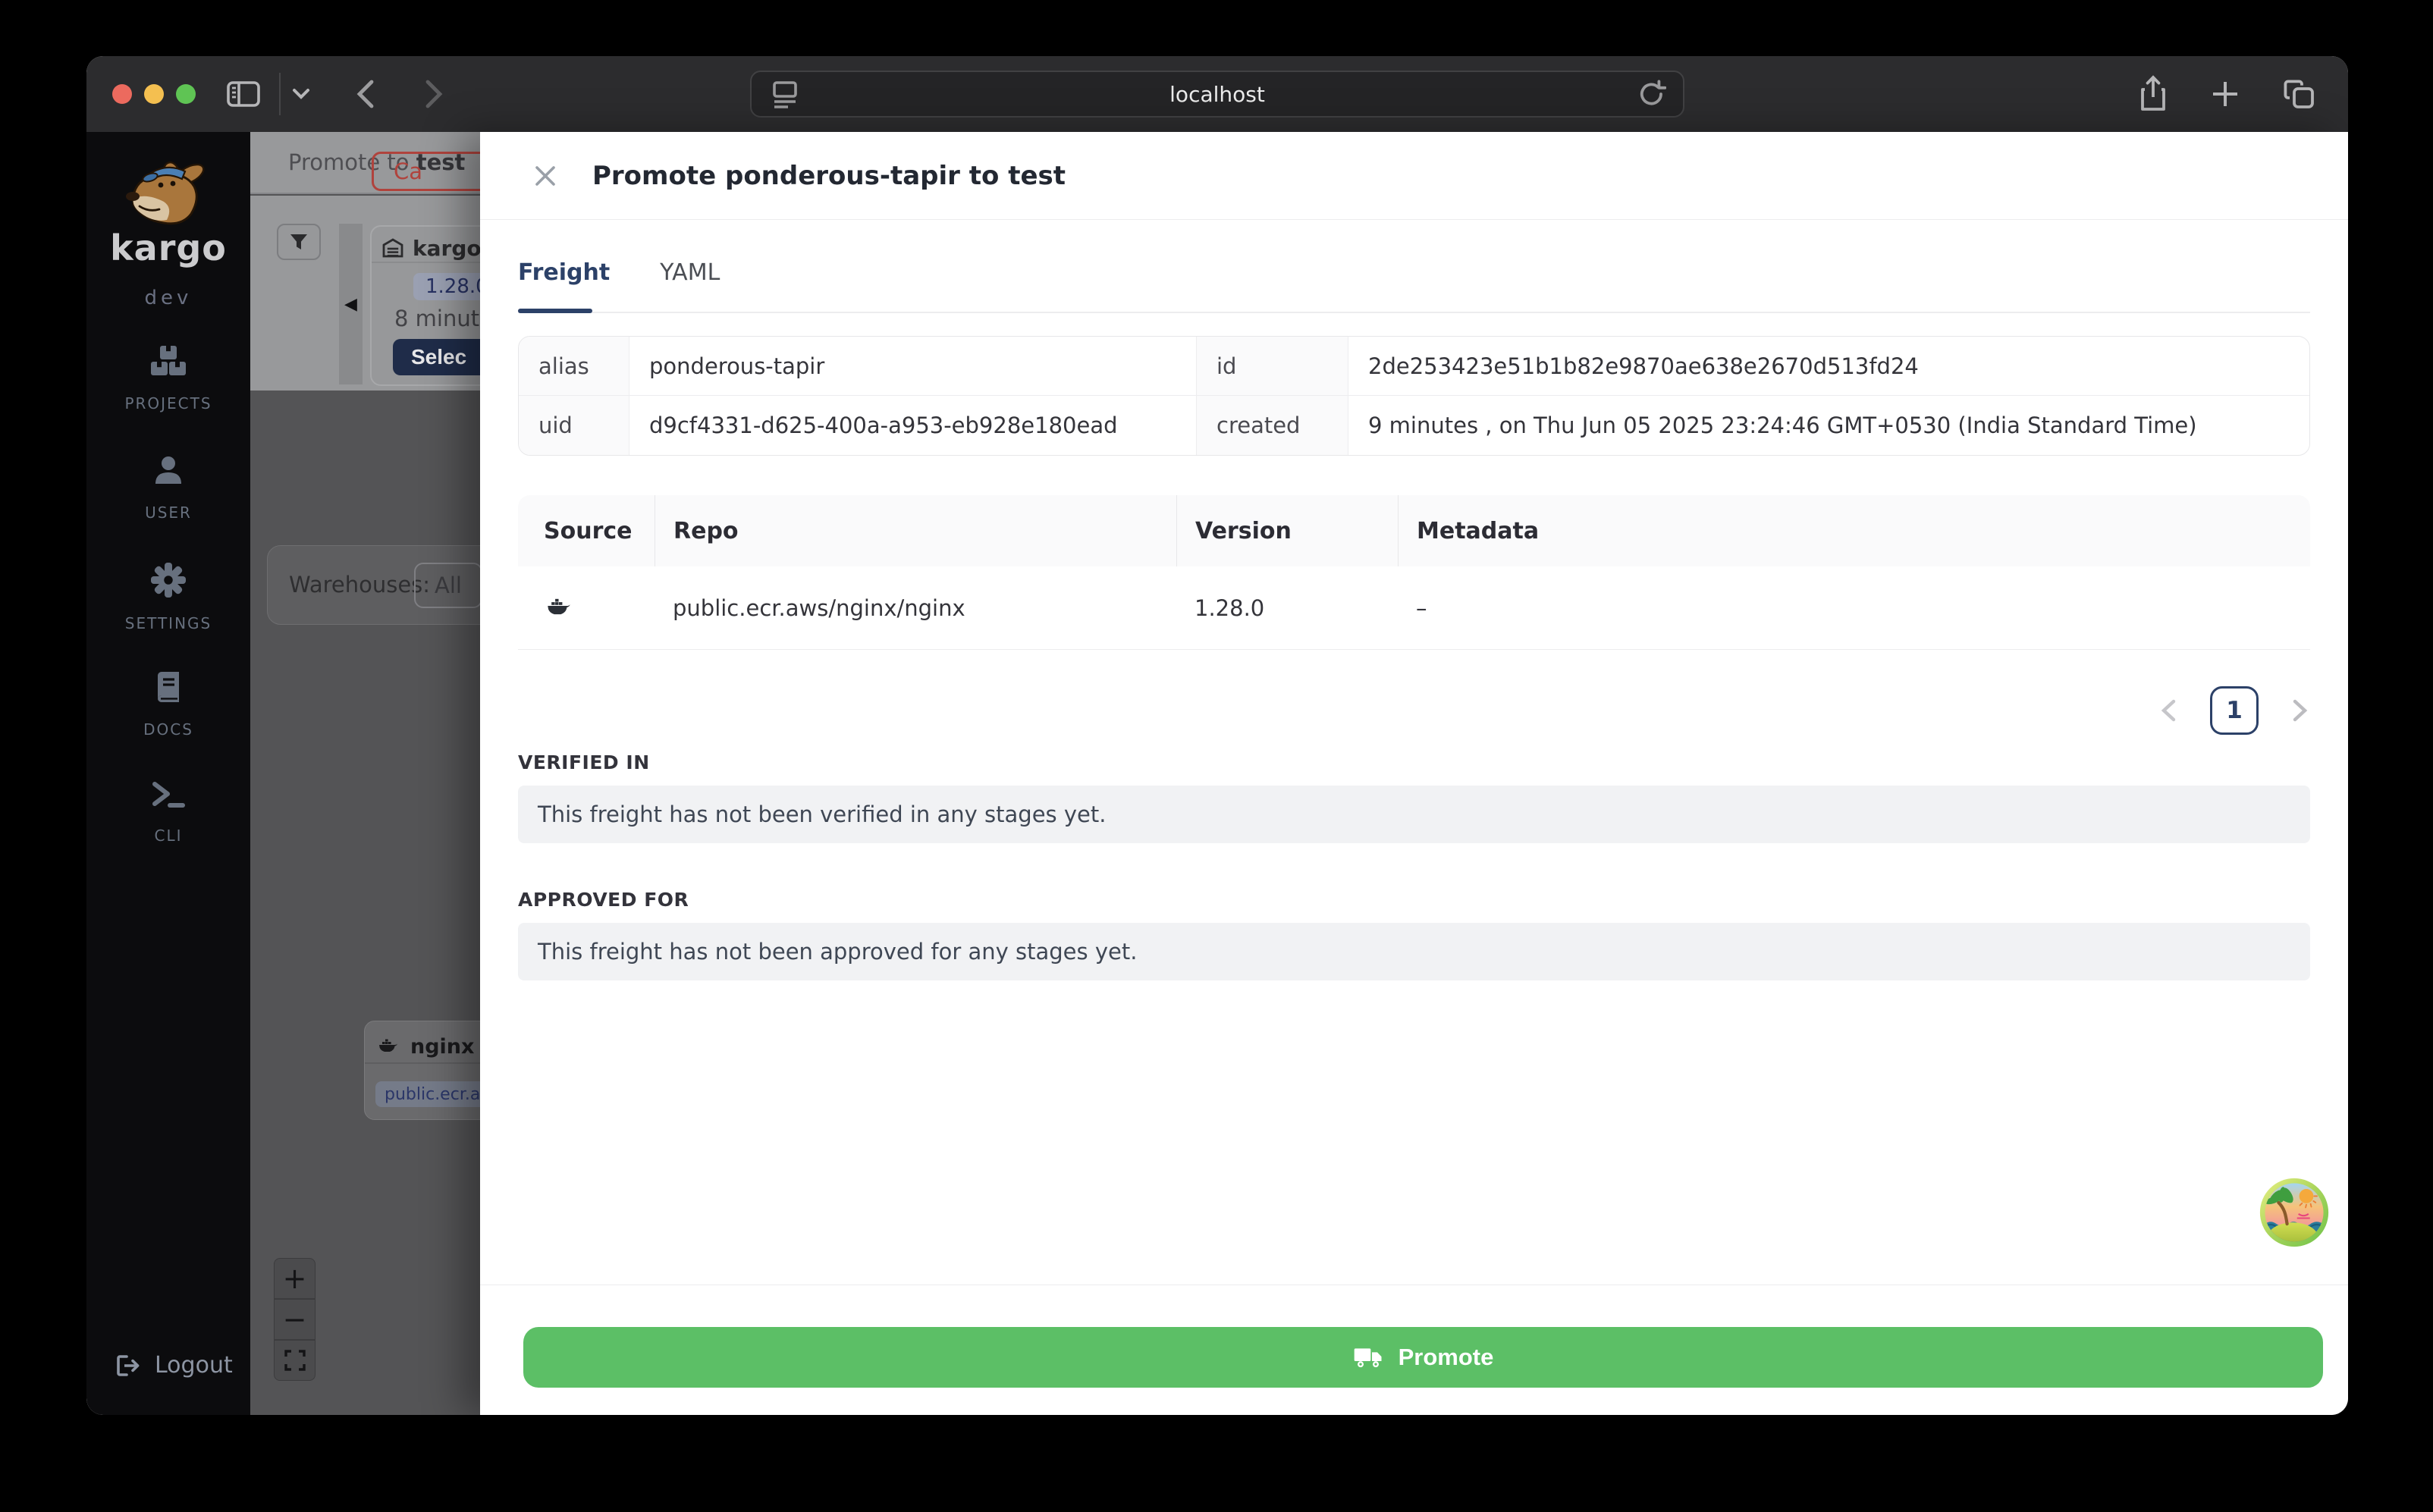 The width and height of the screenshot is (2433, 1512). Describe the element at coordinates (437, 318) in the screenshot. I see `freight-age: 8 minut` at that location.